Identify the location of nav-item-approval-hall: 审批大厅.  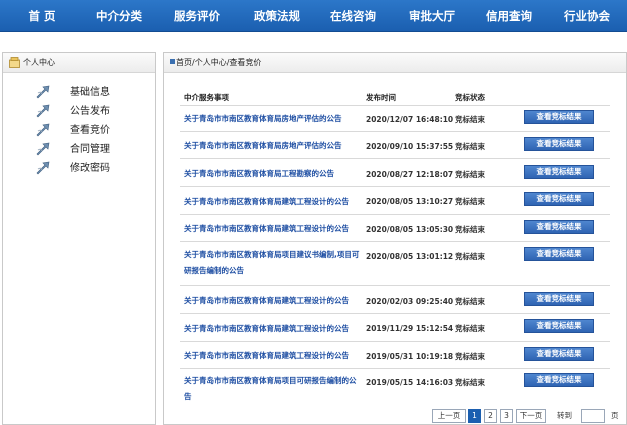
(432, 16).